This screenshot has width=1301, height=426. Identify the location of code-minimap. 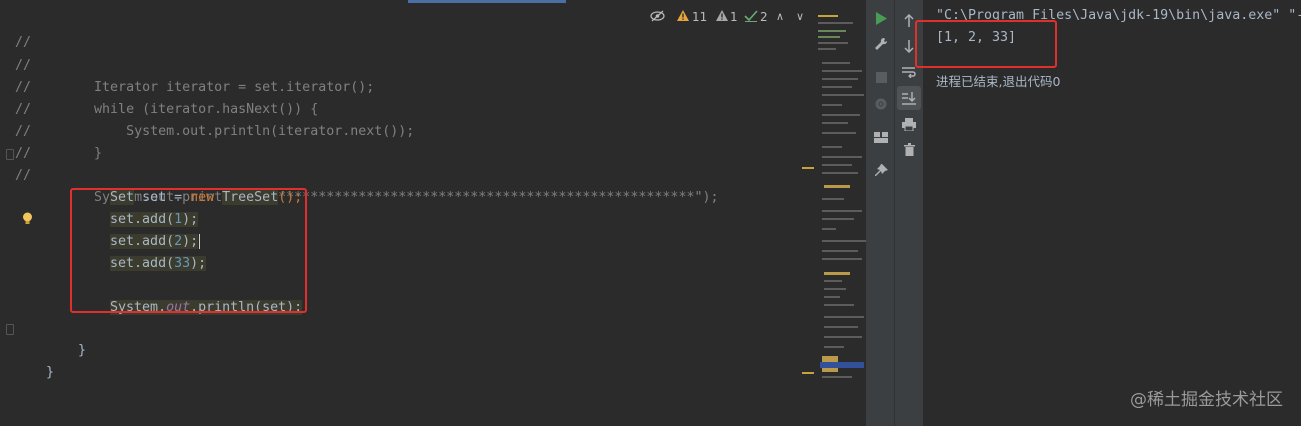
(841, 213).